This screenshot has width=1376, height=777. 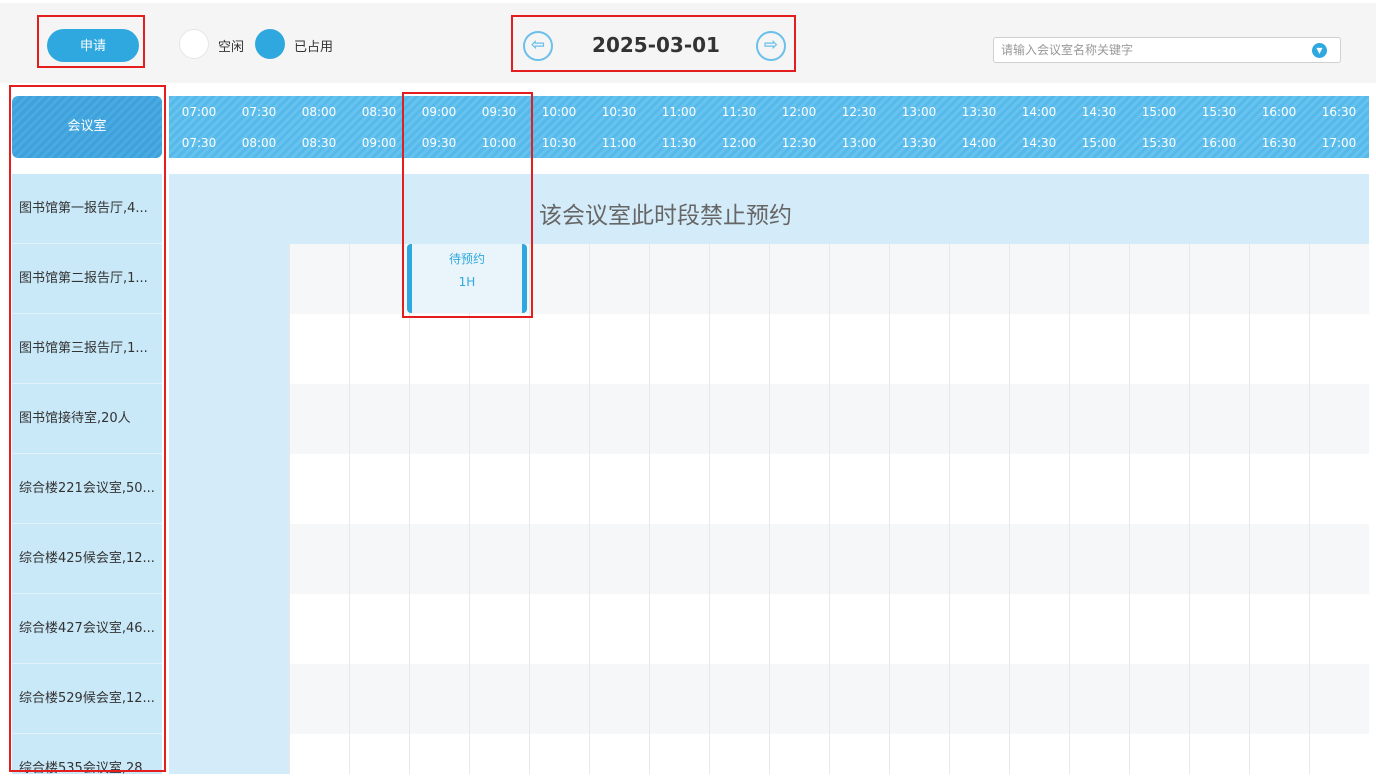 I want to click on prev-date-arrow-icon: ⇦, so click(x=538, y=46).